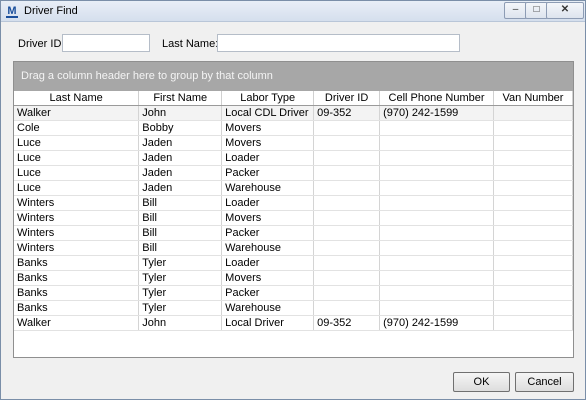 The width and height of the screenshot is (586, 400). Describe the element at coordinates (437, 98) in the screenshot. I see `column-header-cell-phone: Cell Phone Number` at that location.